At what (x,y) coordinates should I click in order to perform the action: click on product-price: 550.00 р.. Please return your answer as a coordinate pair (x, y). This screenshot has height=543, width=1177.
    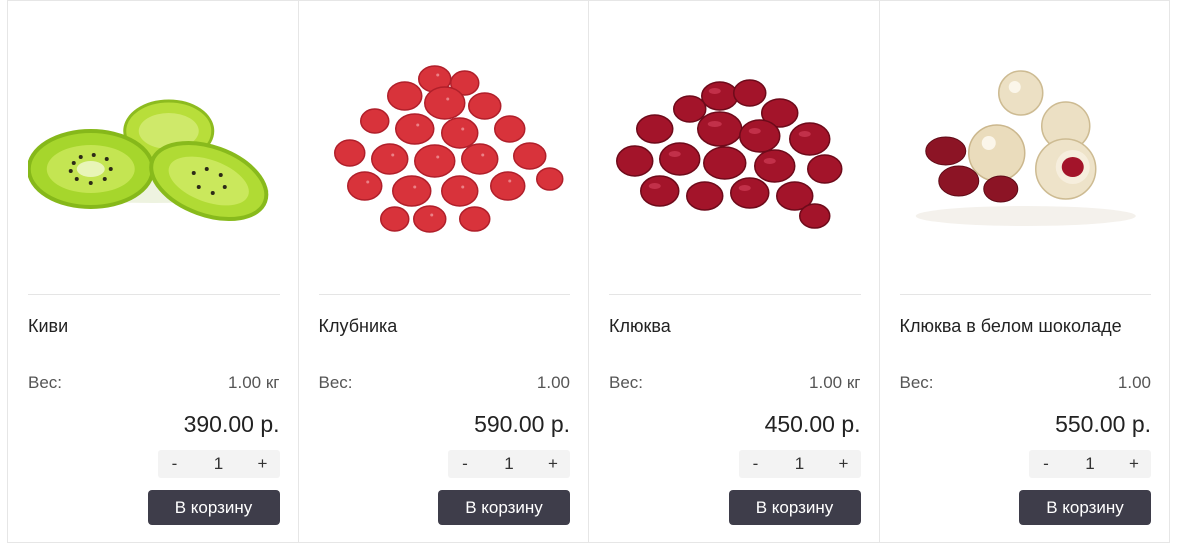
    Looking at the image, I should click on (1103, 424).